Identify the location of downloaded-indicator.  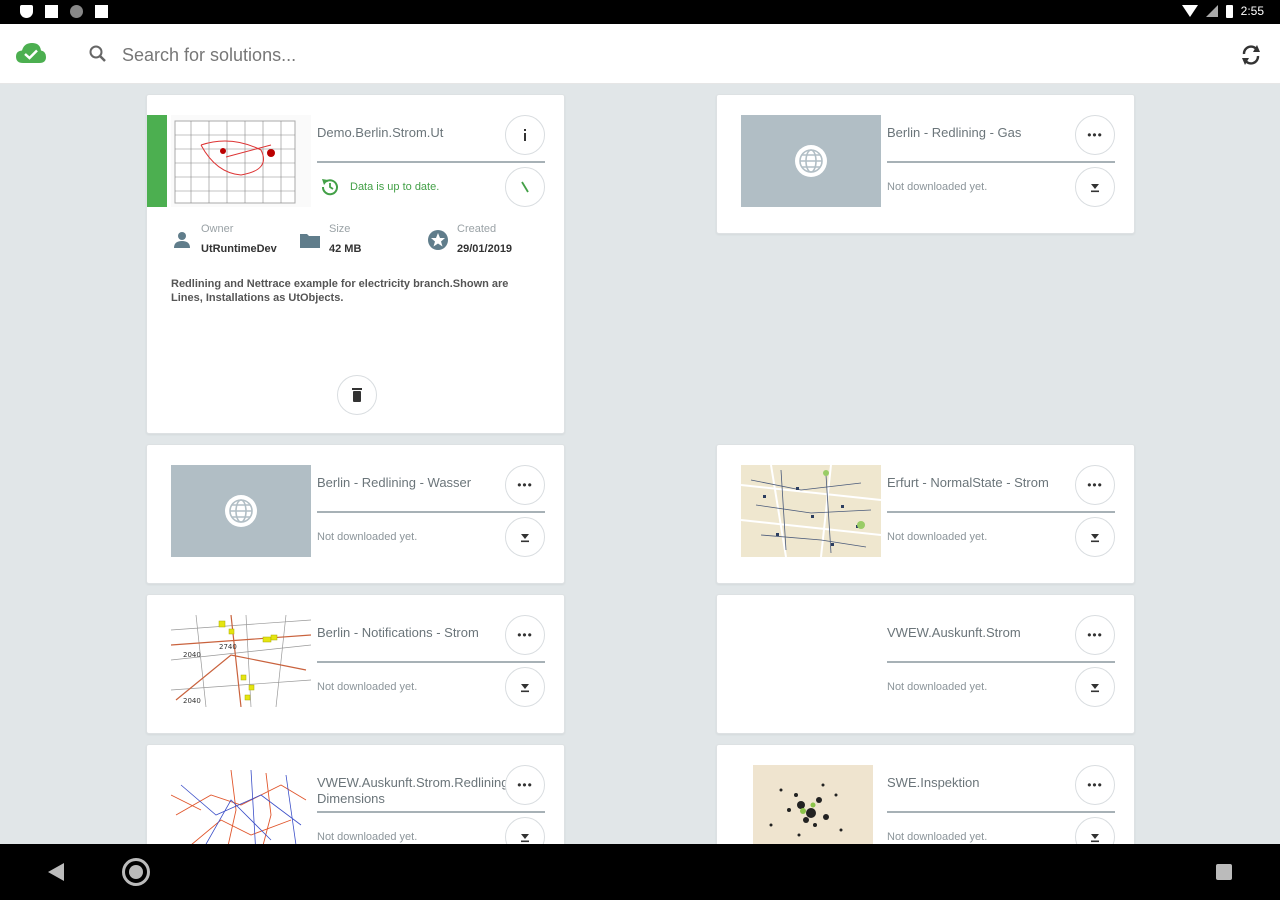
(157, 161).